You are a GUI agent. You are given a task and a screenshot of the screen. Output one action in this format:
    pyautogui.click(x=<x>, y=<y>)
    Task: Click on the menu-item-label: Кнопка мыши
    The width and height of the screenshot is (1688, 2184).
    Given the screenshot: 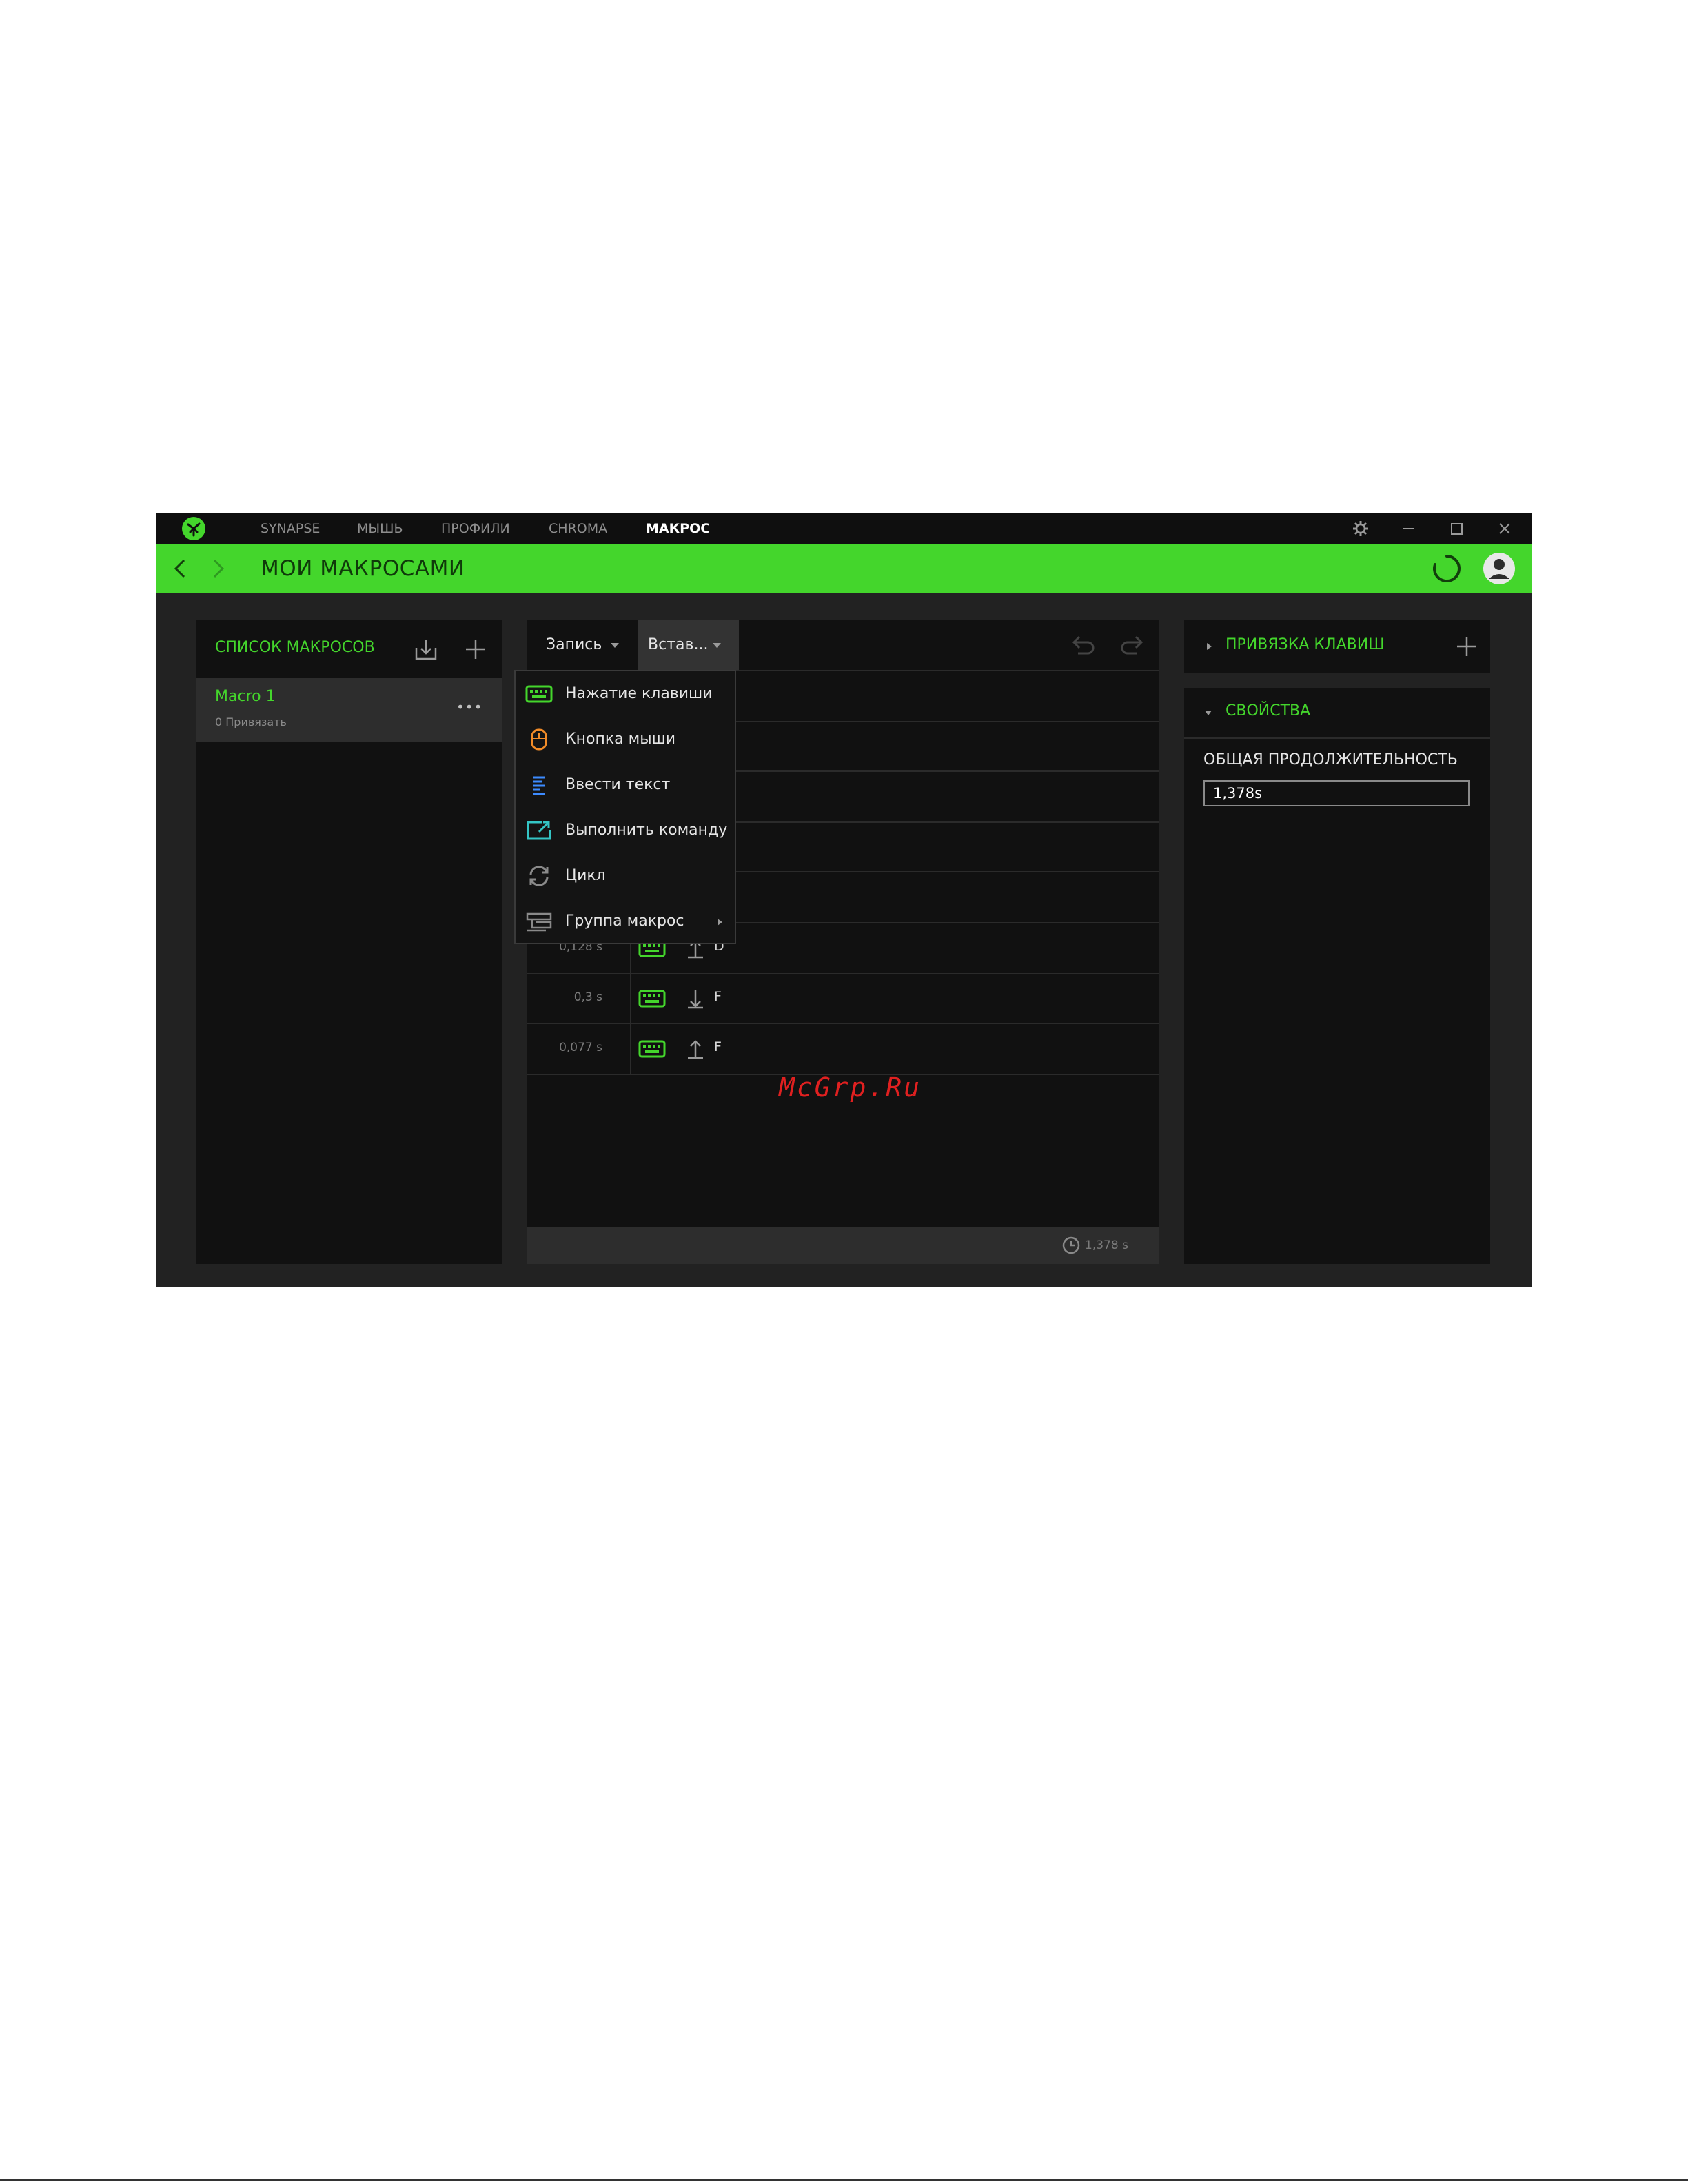 What is the action you would take?
    pyautogui.click(x=620, y=739)
    